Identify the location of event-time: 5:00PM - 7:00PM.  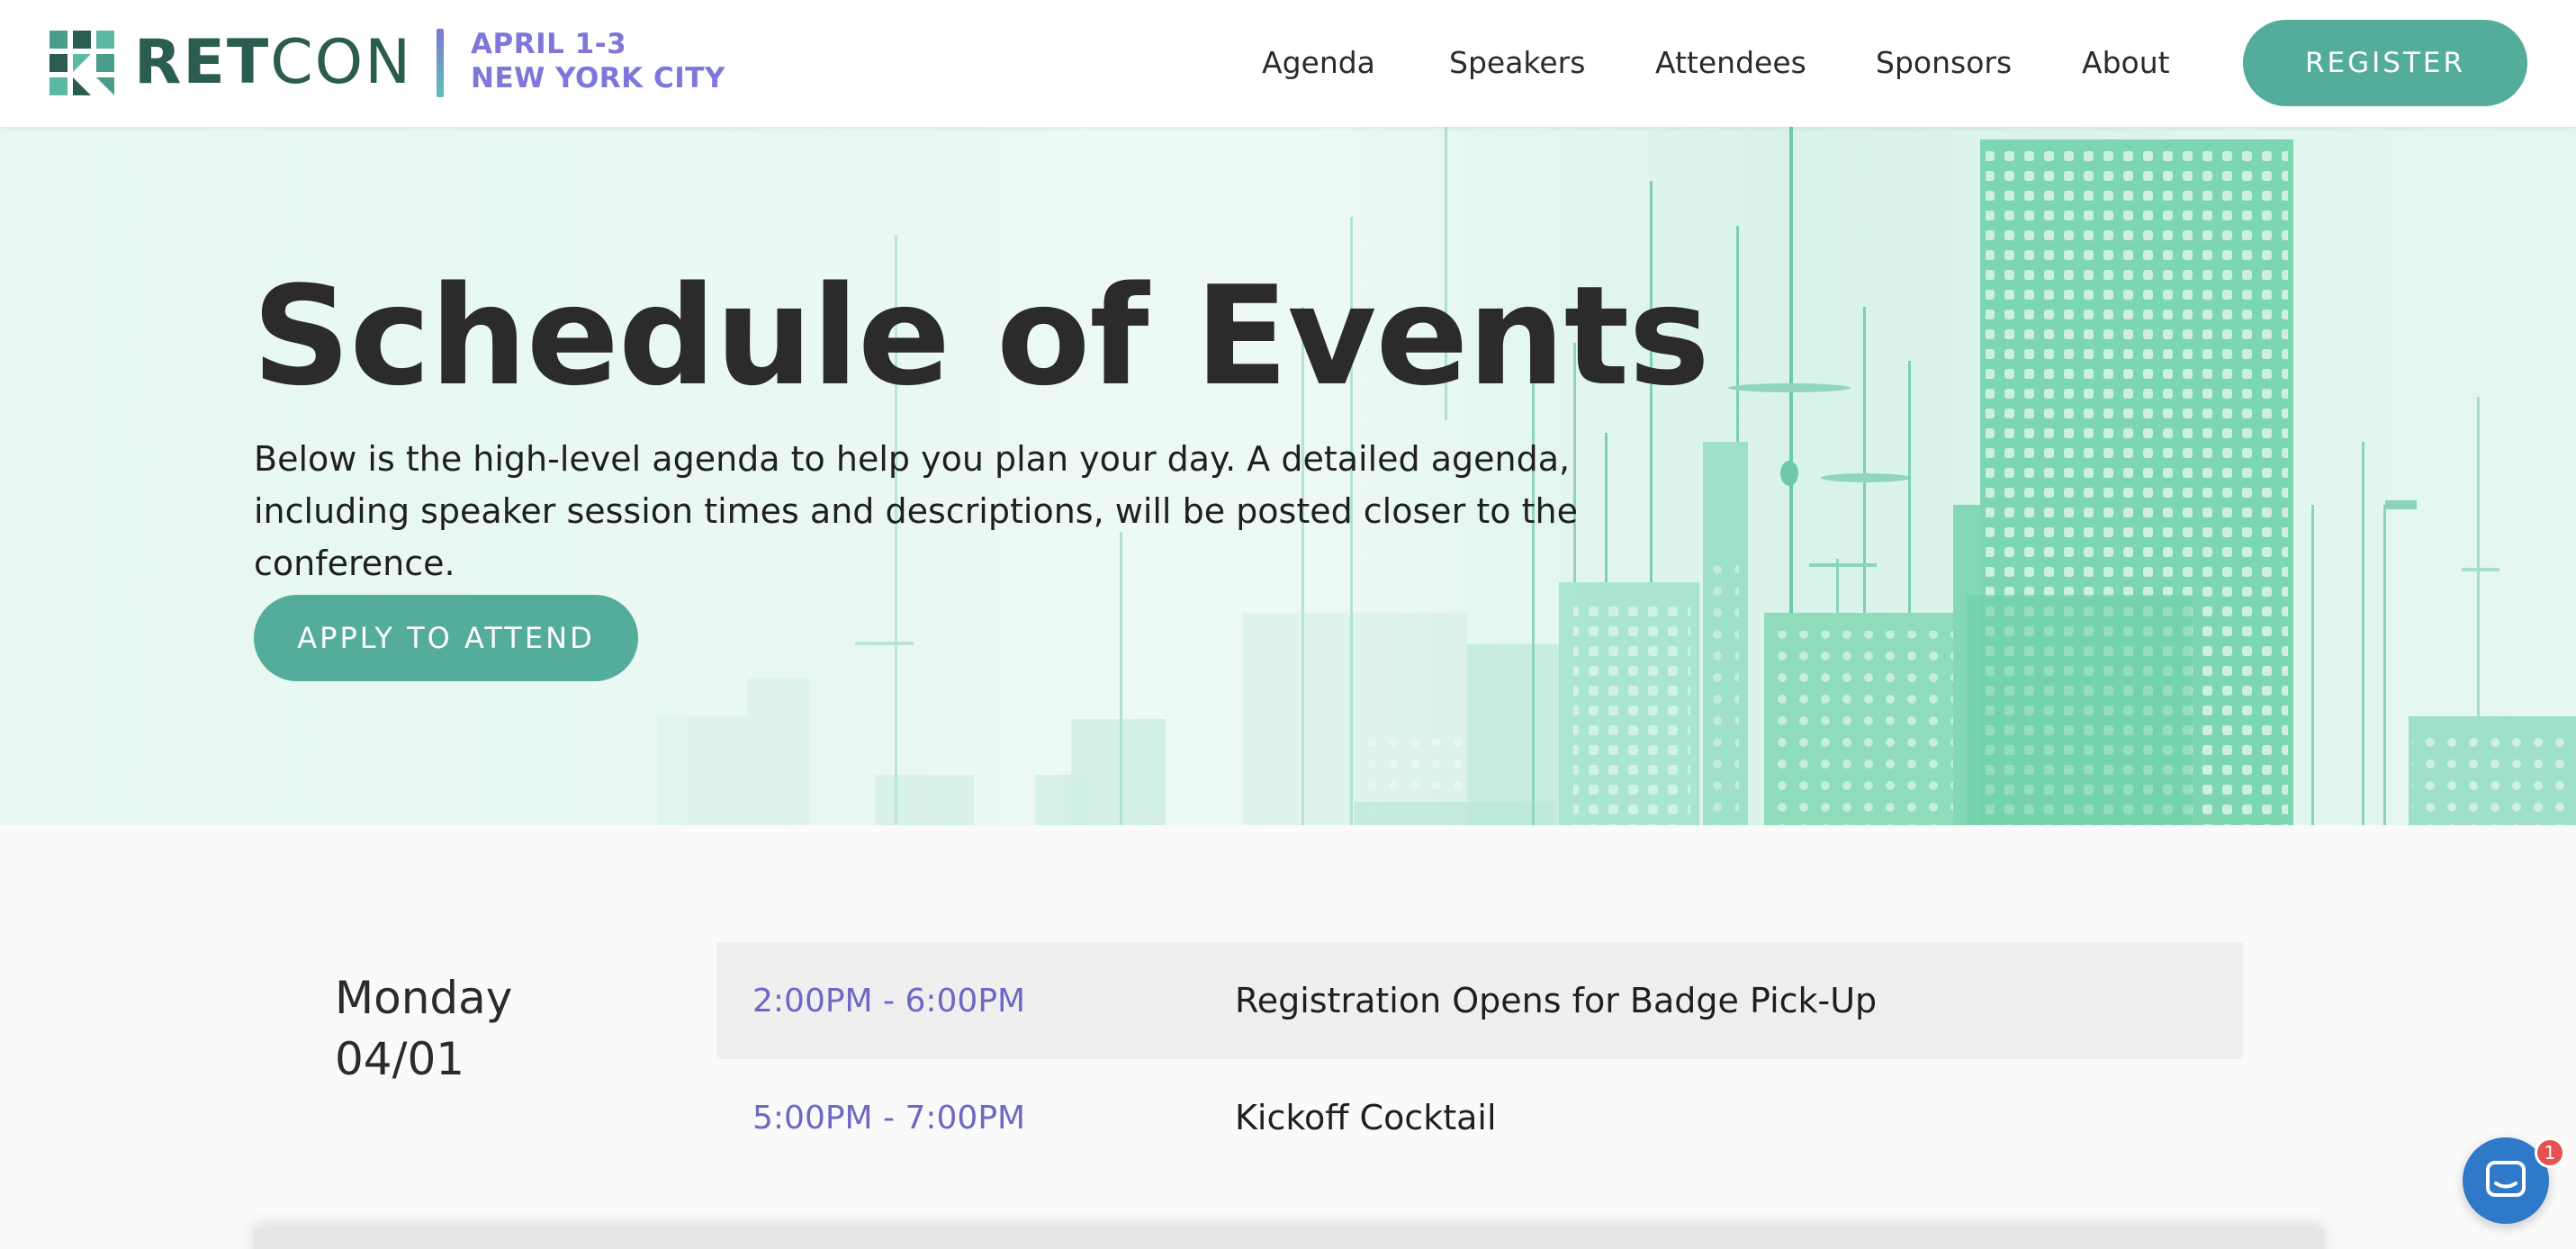
(889, 1118).